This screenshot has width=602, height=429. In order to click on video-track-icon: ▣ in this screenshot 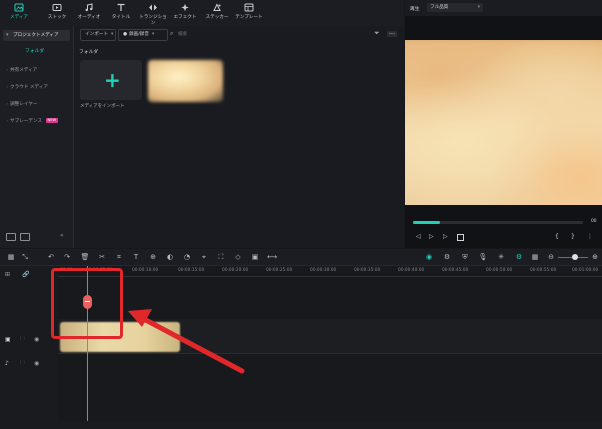, I will do `click(8, 339)`.